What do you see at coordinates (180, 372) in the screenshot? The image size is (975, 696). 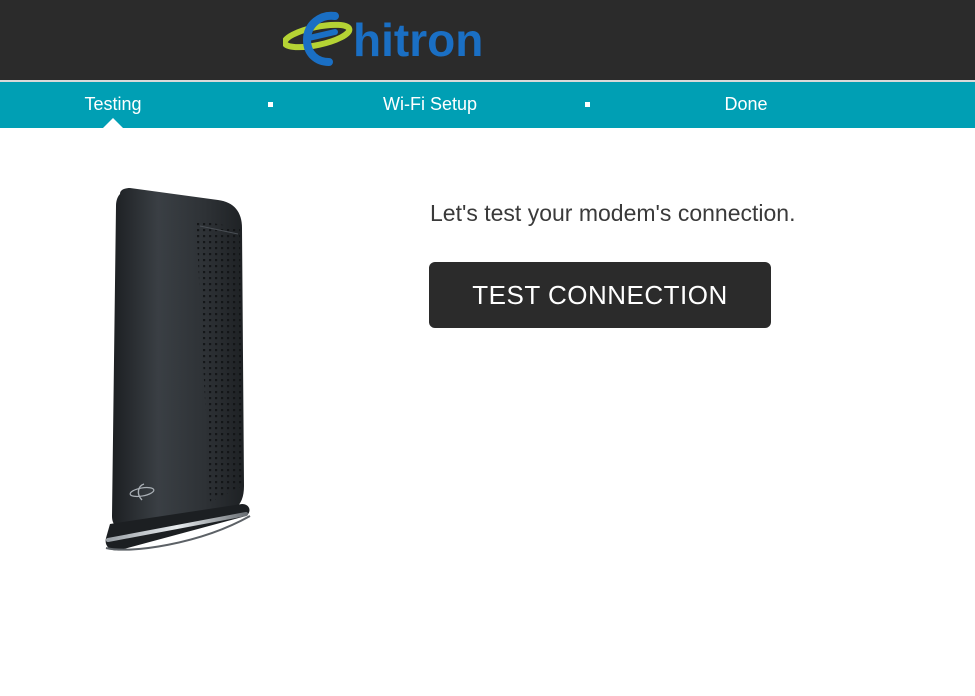 I see `modem-device-image` at bounding box center [180, 372].